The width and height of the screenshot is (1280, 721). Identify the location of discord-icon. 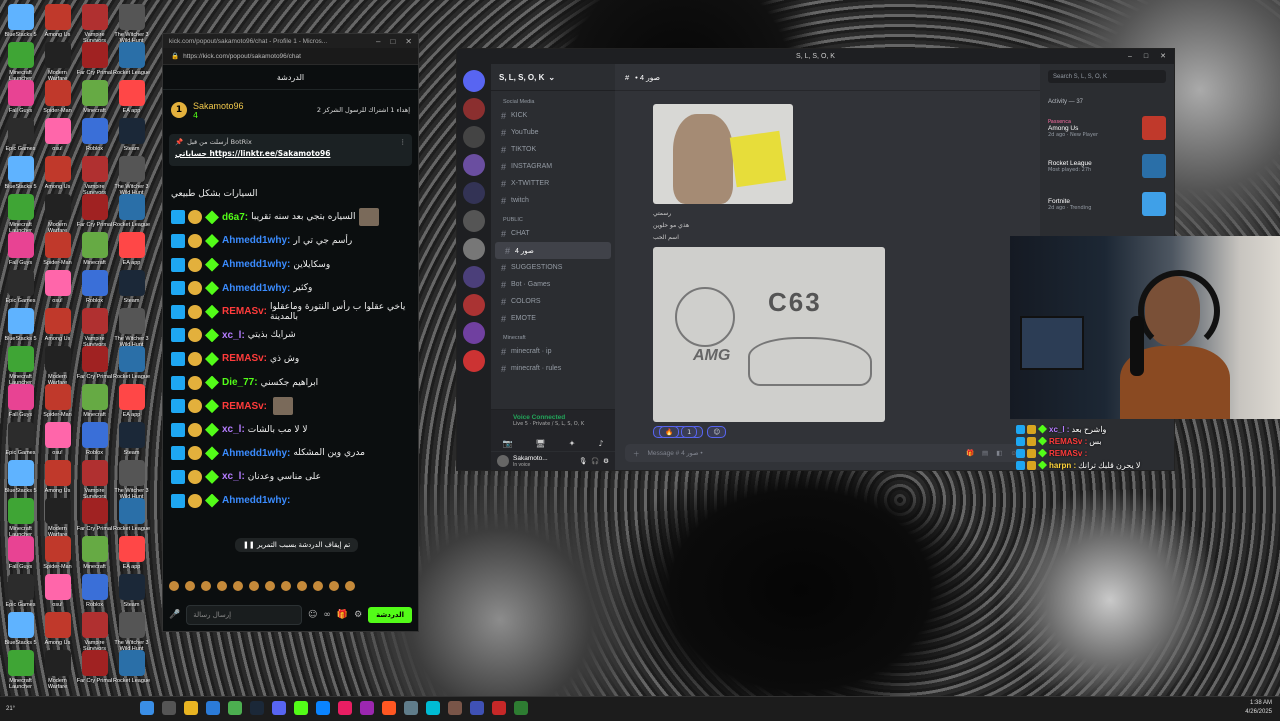
(279, 708).